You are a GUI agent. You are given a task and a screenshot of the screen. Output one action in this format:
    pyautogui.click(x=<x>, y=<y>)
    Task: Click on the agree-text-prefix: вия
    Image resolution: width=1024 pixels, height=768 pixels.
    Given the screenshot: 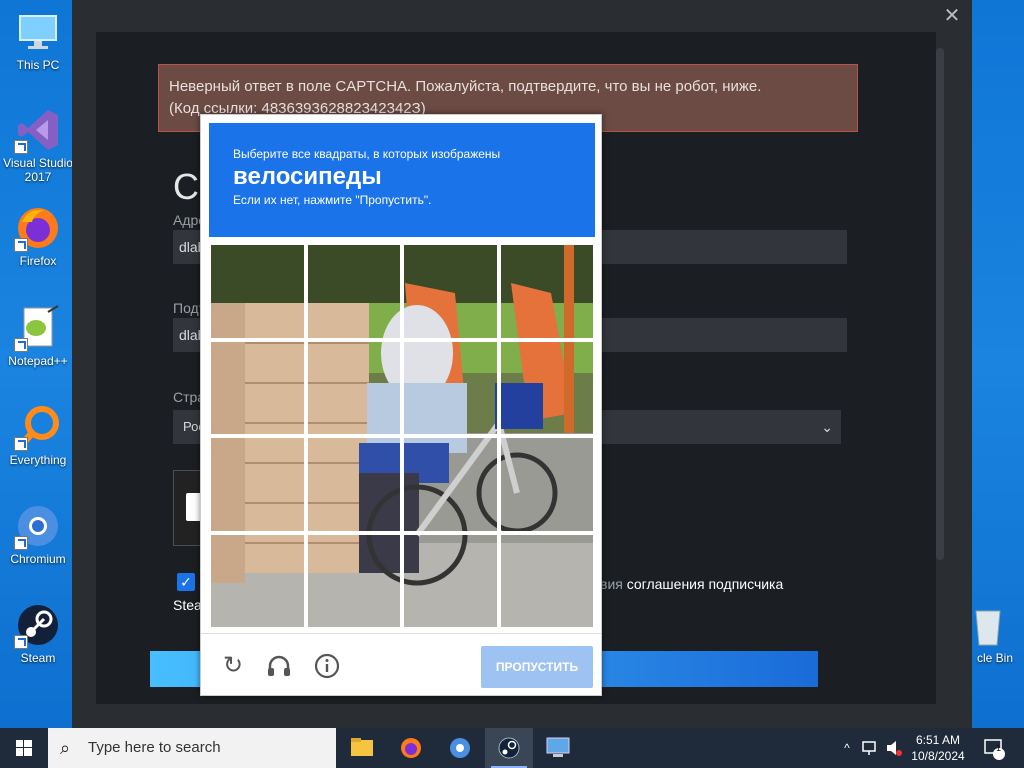 What is the action you would take?
    pyautogui.click(x=611, y=584)
    